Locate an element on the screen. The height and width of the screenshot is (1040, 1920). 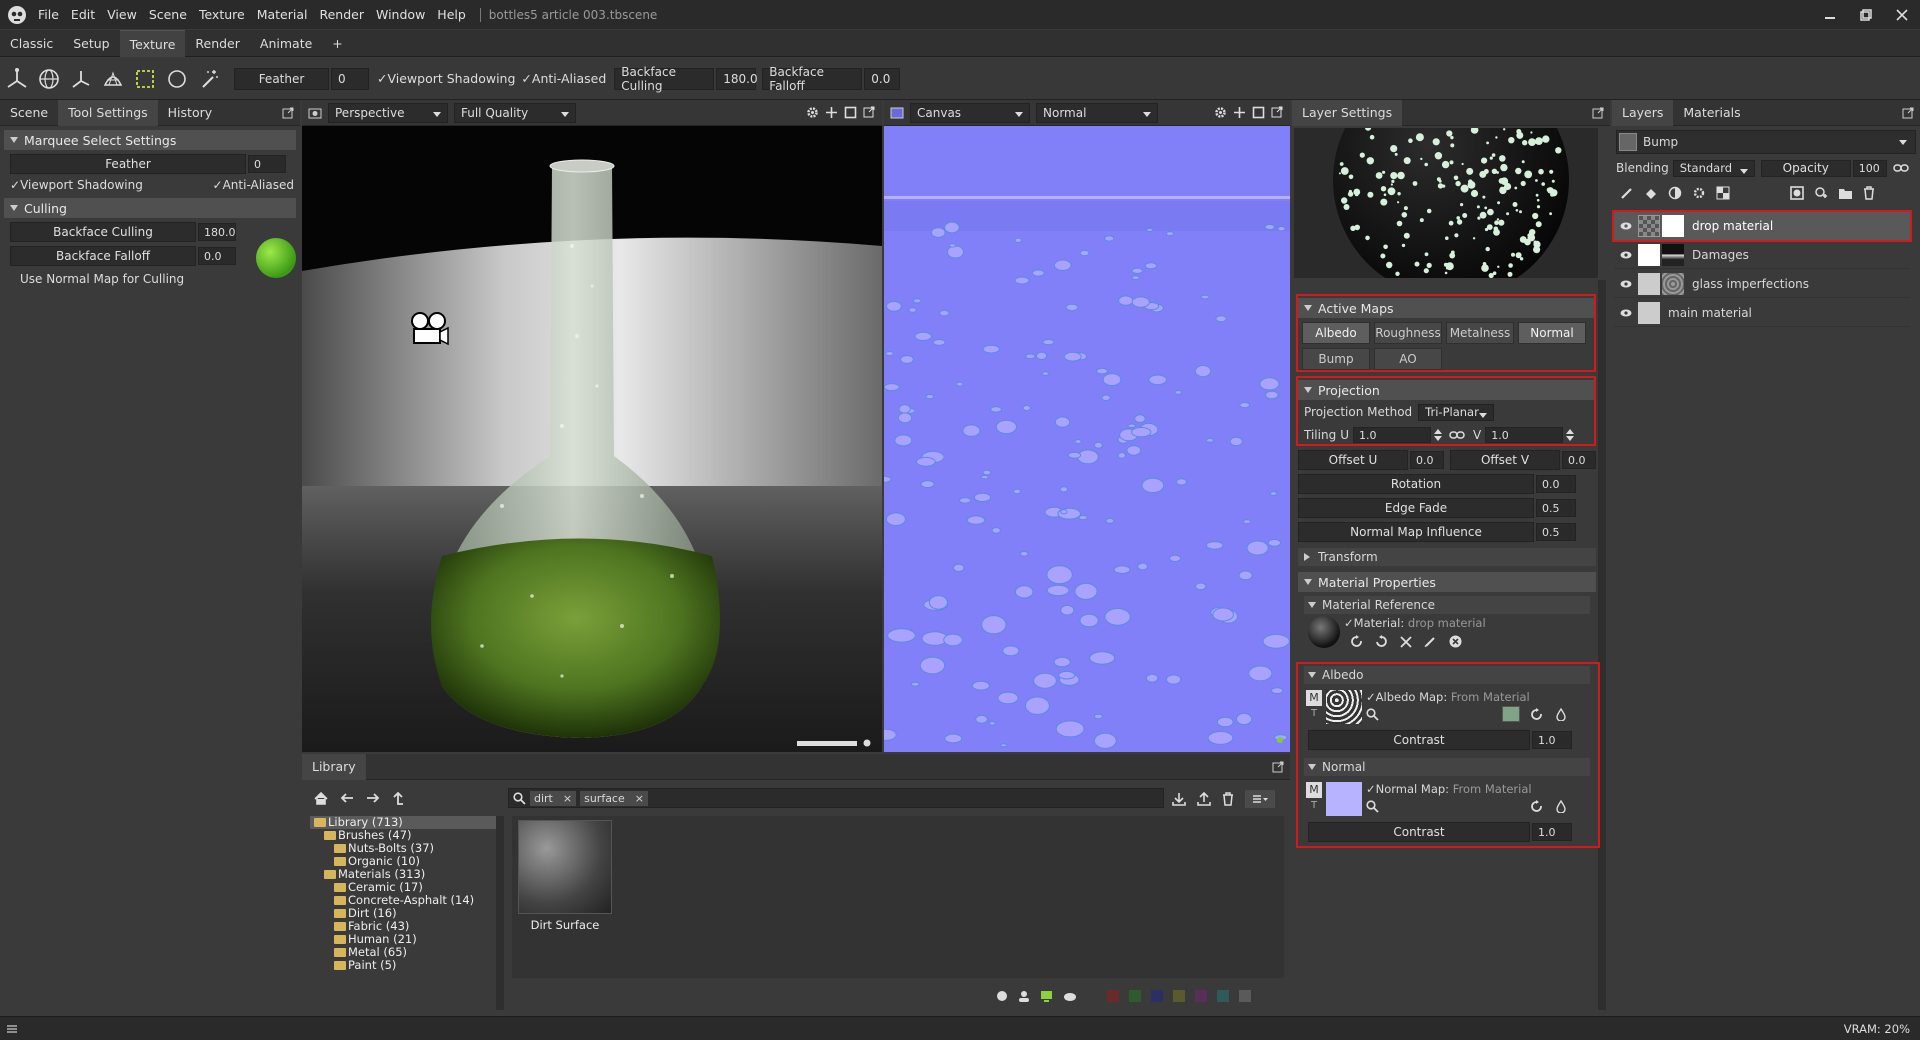
adjustment-layer-icon is located at coordinates (1675, 193).